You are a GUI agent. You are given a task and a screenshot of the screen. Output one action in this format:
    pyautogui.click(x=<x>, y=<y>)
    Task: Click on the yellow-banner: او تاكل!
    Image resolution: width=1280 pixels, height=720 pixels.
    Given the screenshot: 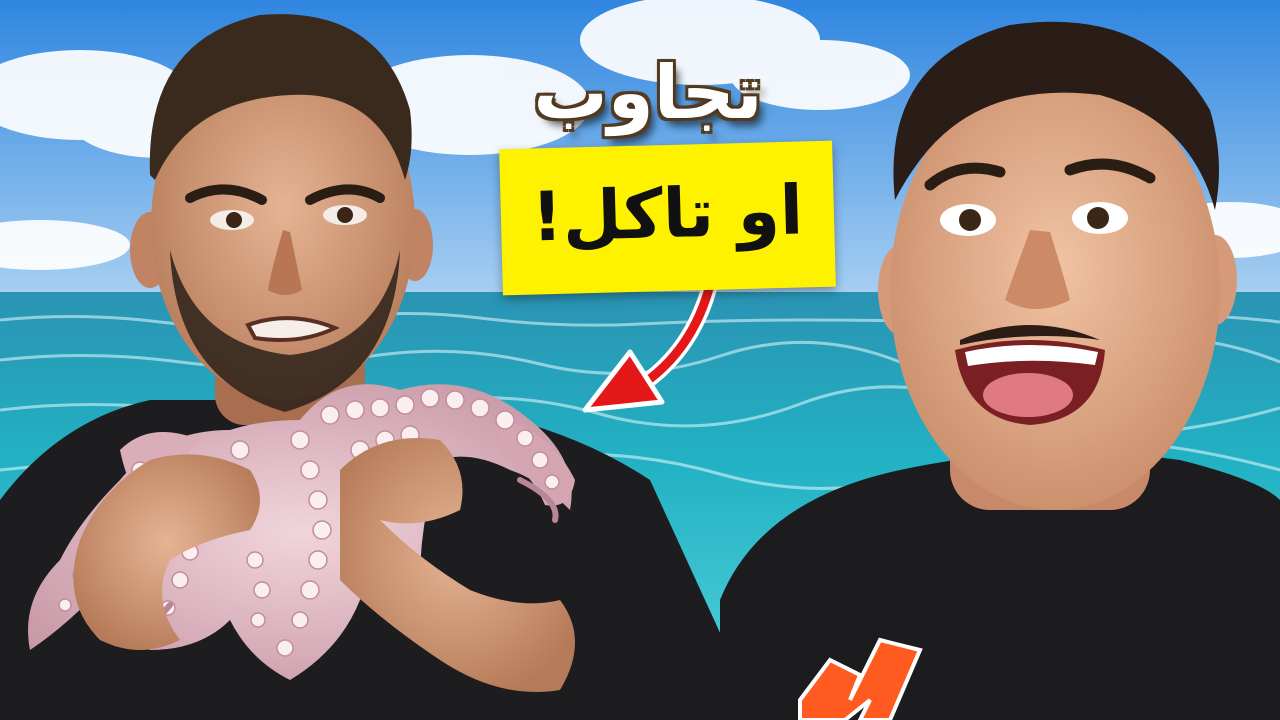 What is the action you would take?
    pyautogui.click(x=667, y=218)
    